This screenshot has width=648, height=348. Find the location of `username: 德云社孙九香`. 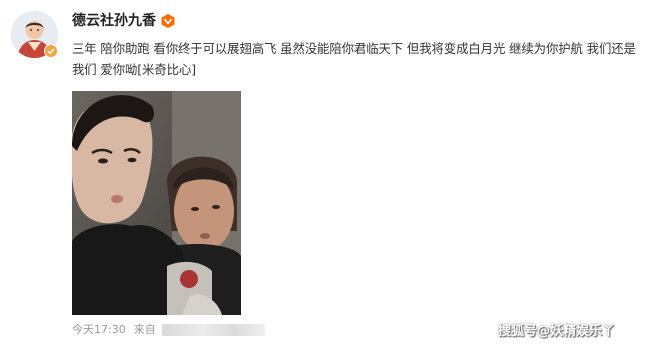

username: 德云社孙九香 is located at coordinates (124, 21).